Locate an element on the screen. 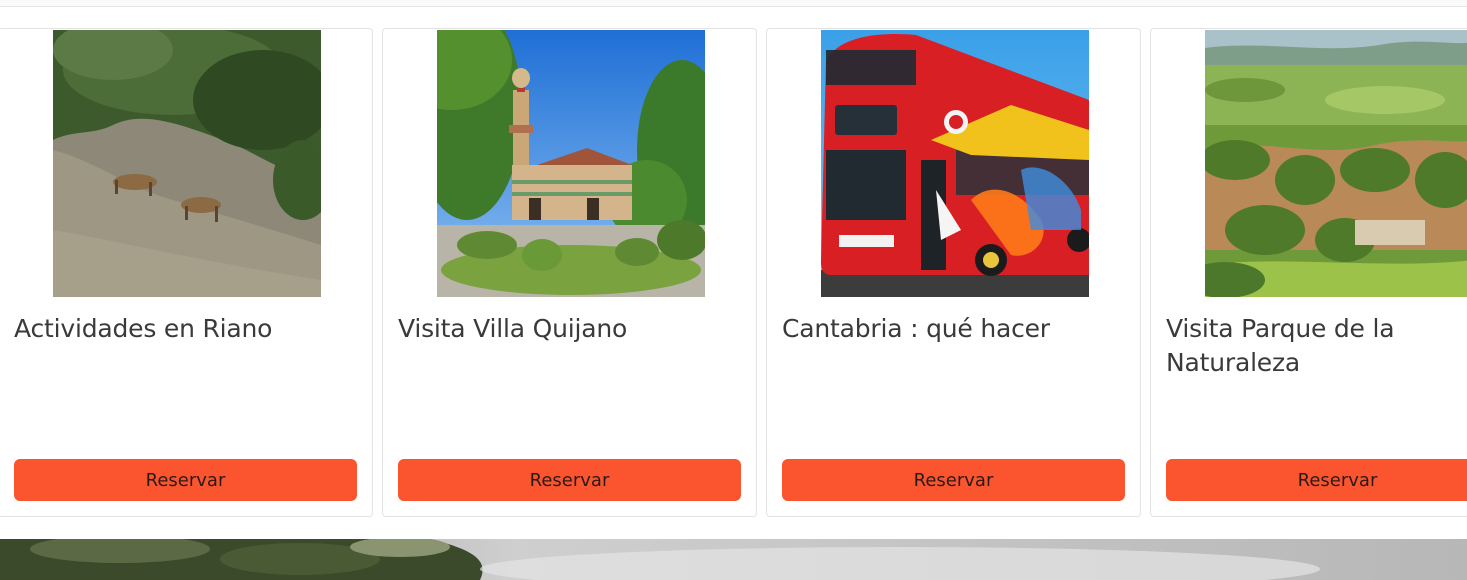 The image size is (1467, 580). villa-quijano-photo is located at coordinates (571, 163).